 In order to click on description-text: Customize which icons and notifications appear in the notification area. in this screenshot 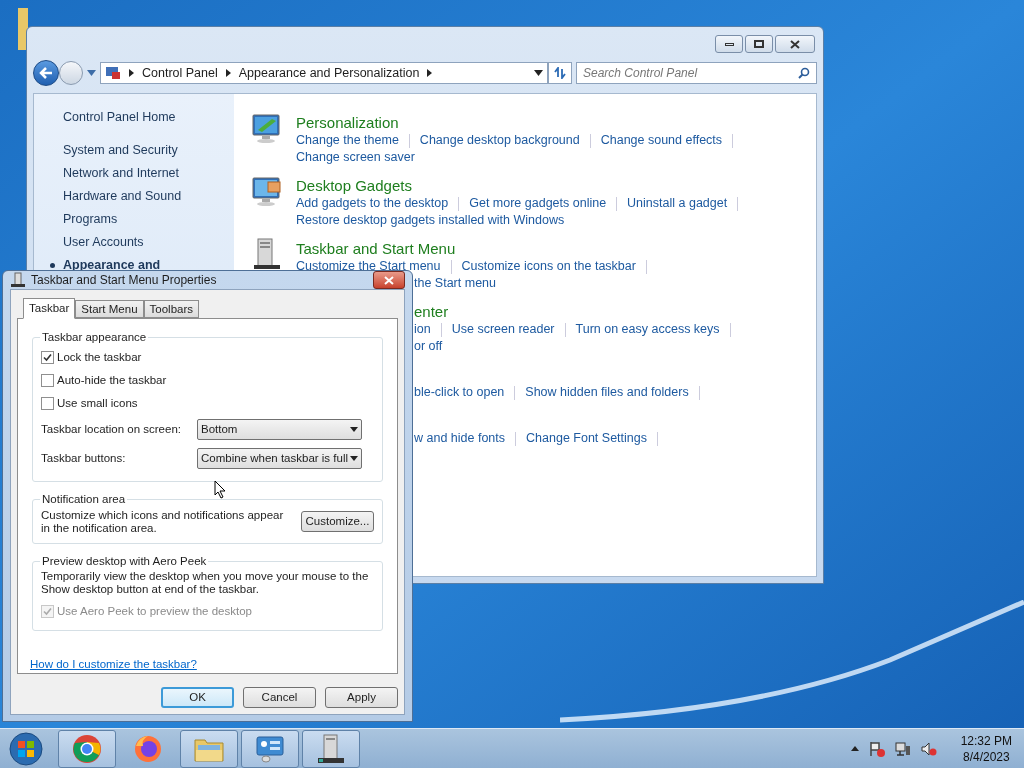, I will do `click(163, 521)`.